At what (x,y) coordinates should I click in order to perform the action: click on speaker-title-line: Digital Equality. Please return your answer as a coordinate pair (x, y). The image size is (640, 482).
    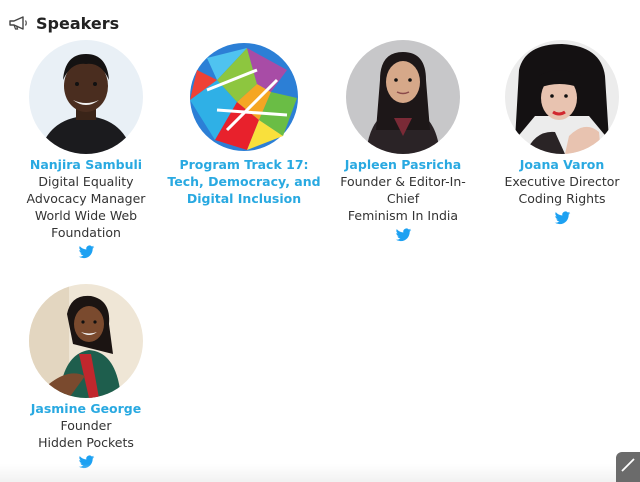
    Looking at the image, I should click on (86, 181).